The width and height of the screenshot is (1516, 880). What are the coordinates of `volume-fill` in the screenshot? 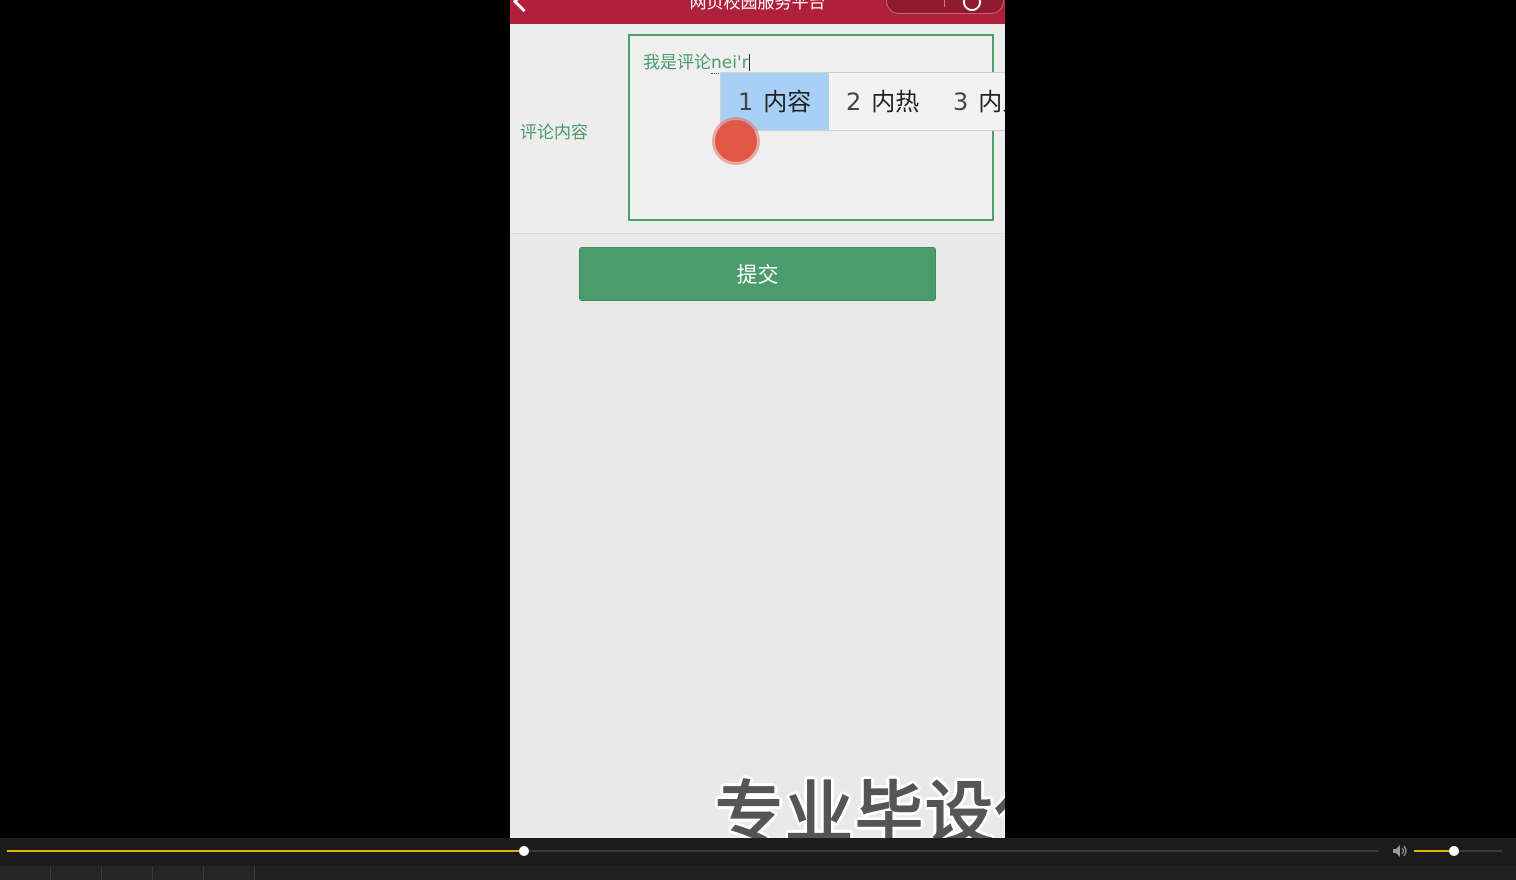 It's located at (1434, 851).